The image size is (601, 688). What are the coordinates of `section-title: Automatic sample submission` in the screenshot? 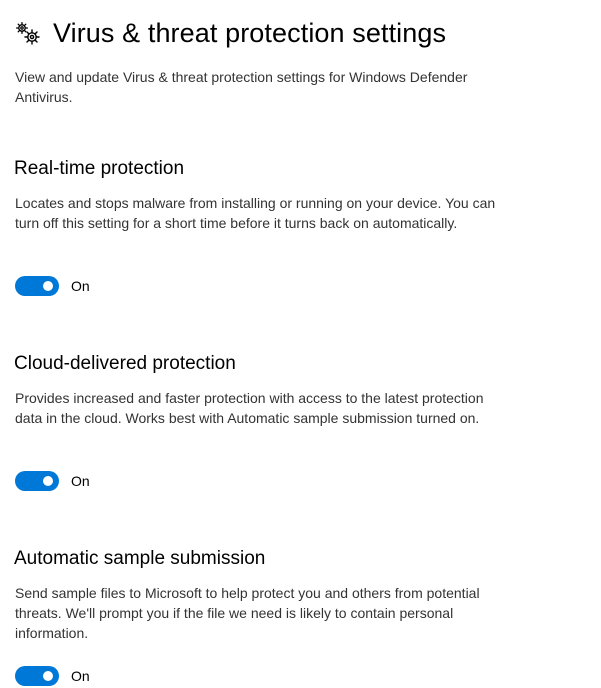 It's located at (140, 558).